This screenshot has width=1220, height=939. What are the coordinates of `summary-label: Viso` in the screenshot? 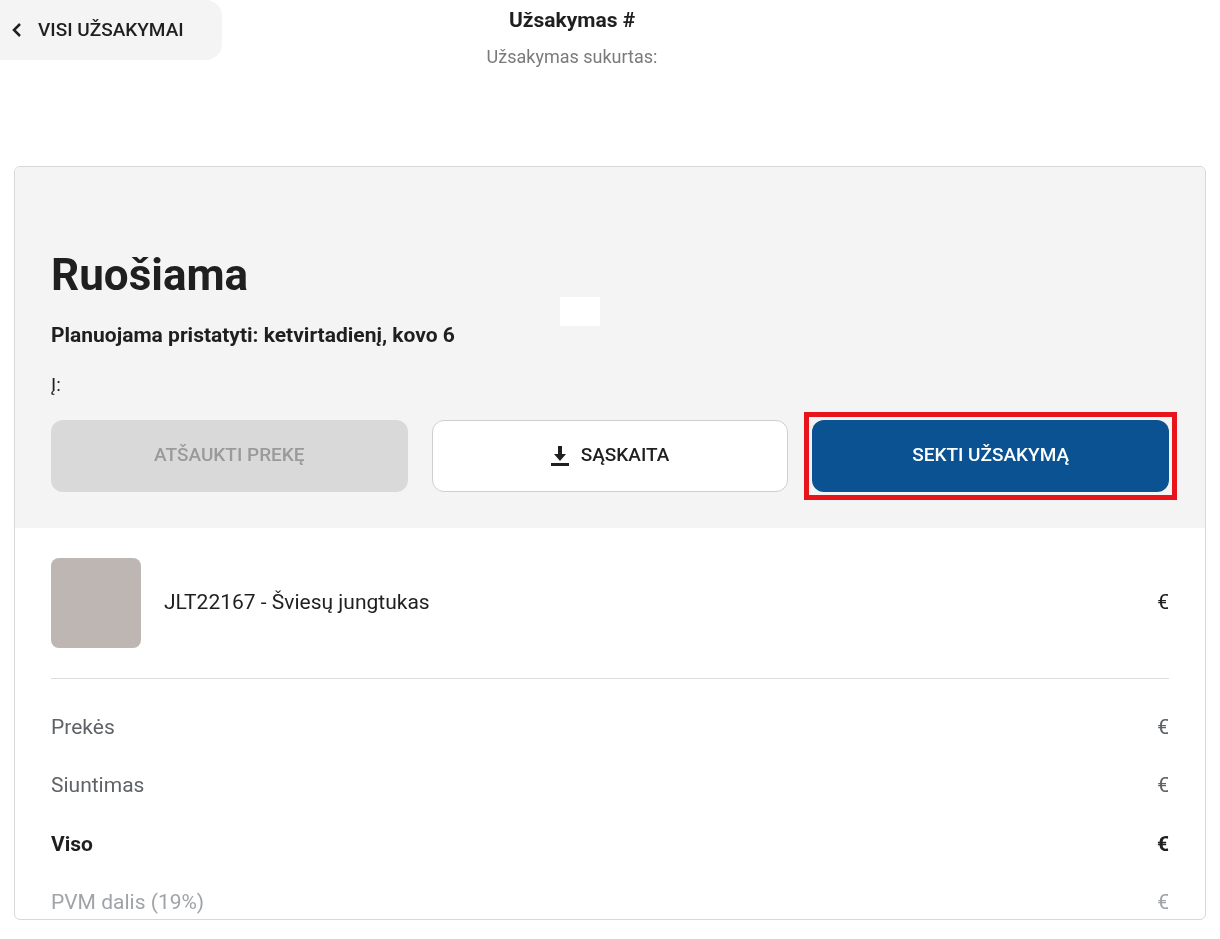 It's located at (72, 844).